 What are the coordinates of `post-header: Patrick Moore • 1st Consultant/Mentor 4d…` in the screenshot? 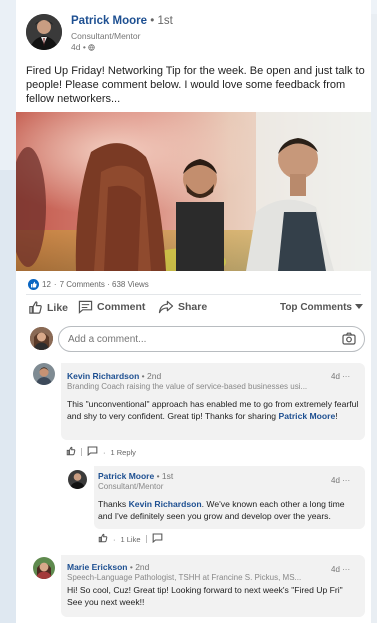 It's located at (191, 34).